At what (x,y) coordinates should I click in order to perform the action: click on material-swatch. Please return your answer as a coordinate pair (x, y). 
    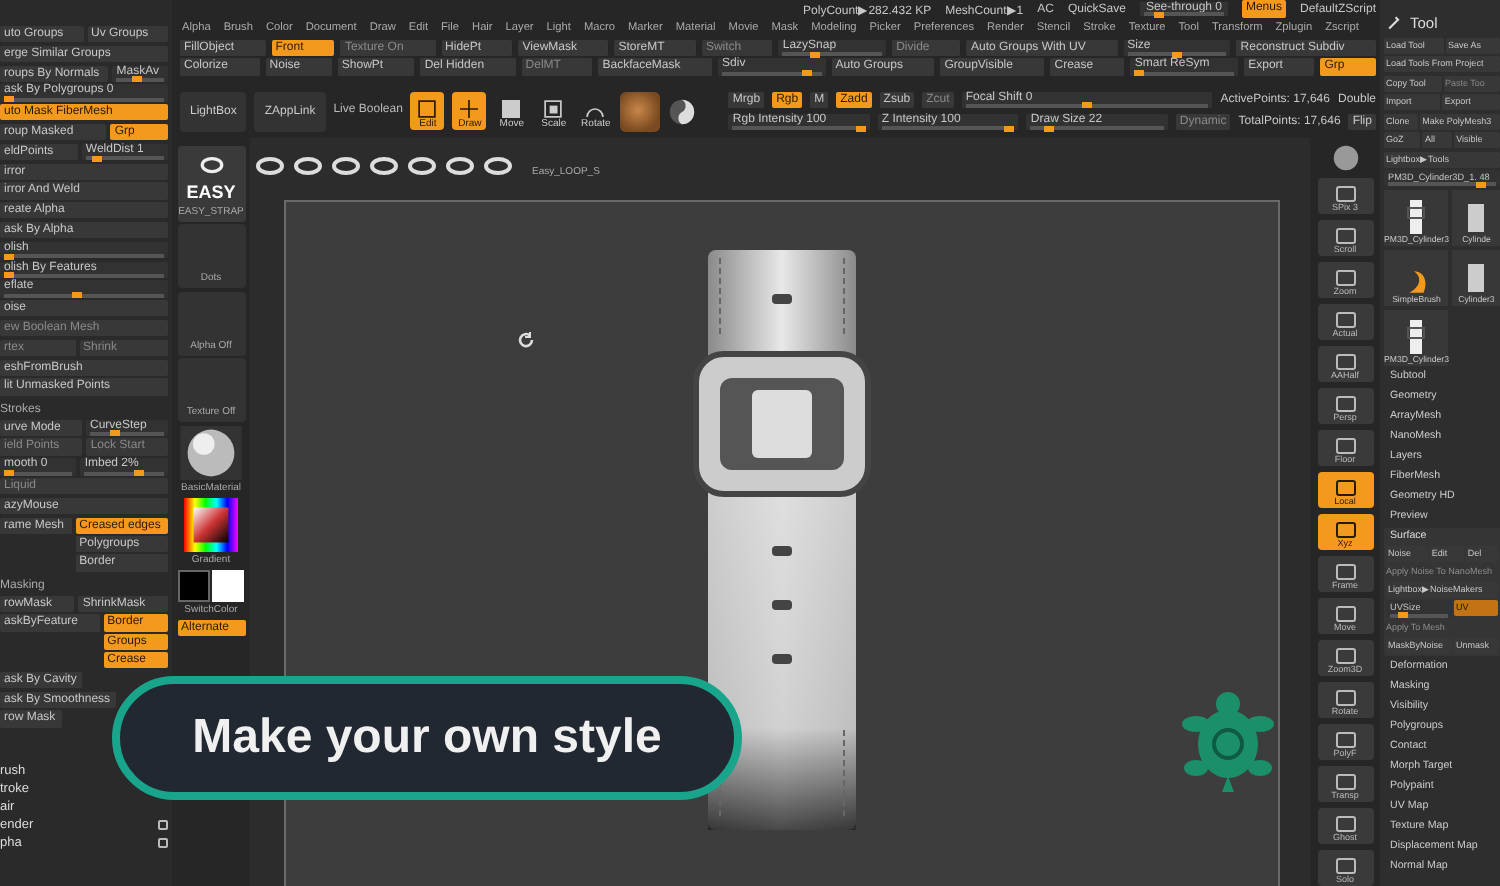
    Looking at the image, I should click on (640, 111).